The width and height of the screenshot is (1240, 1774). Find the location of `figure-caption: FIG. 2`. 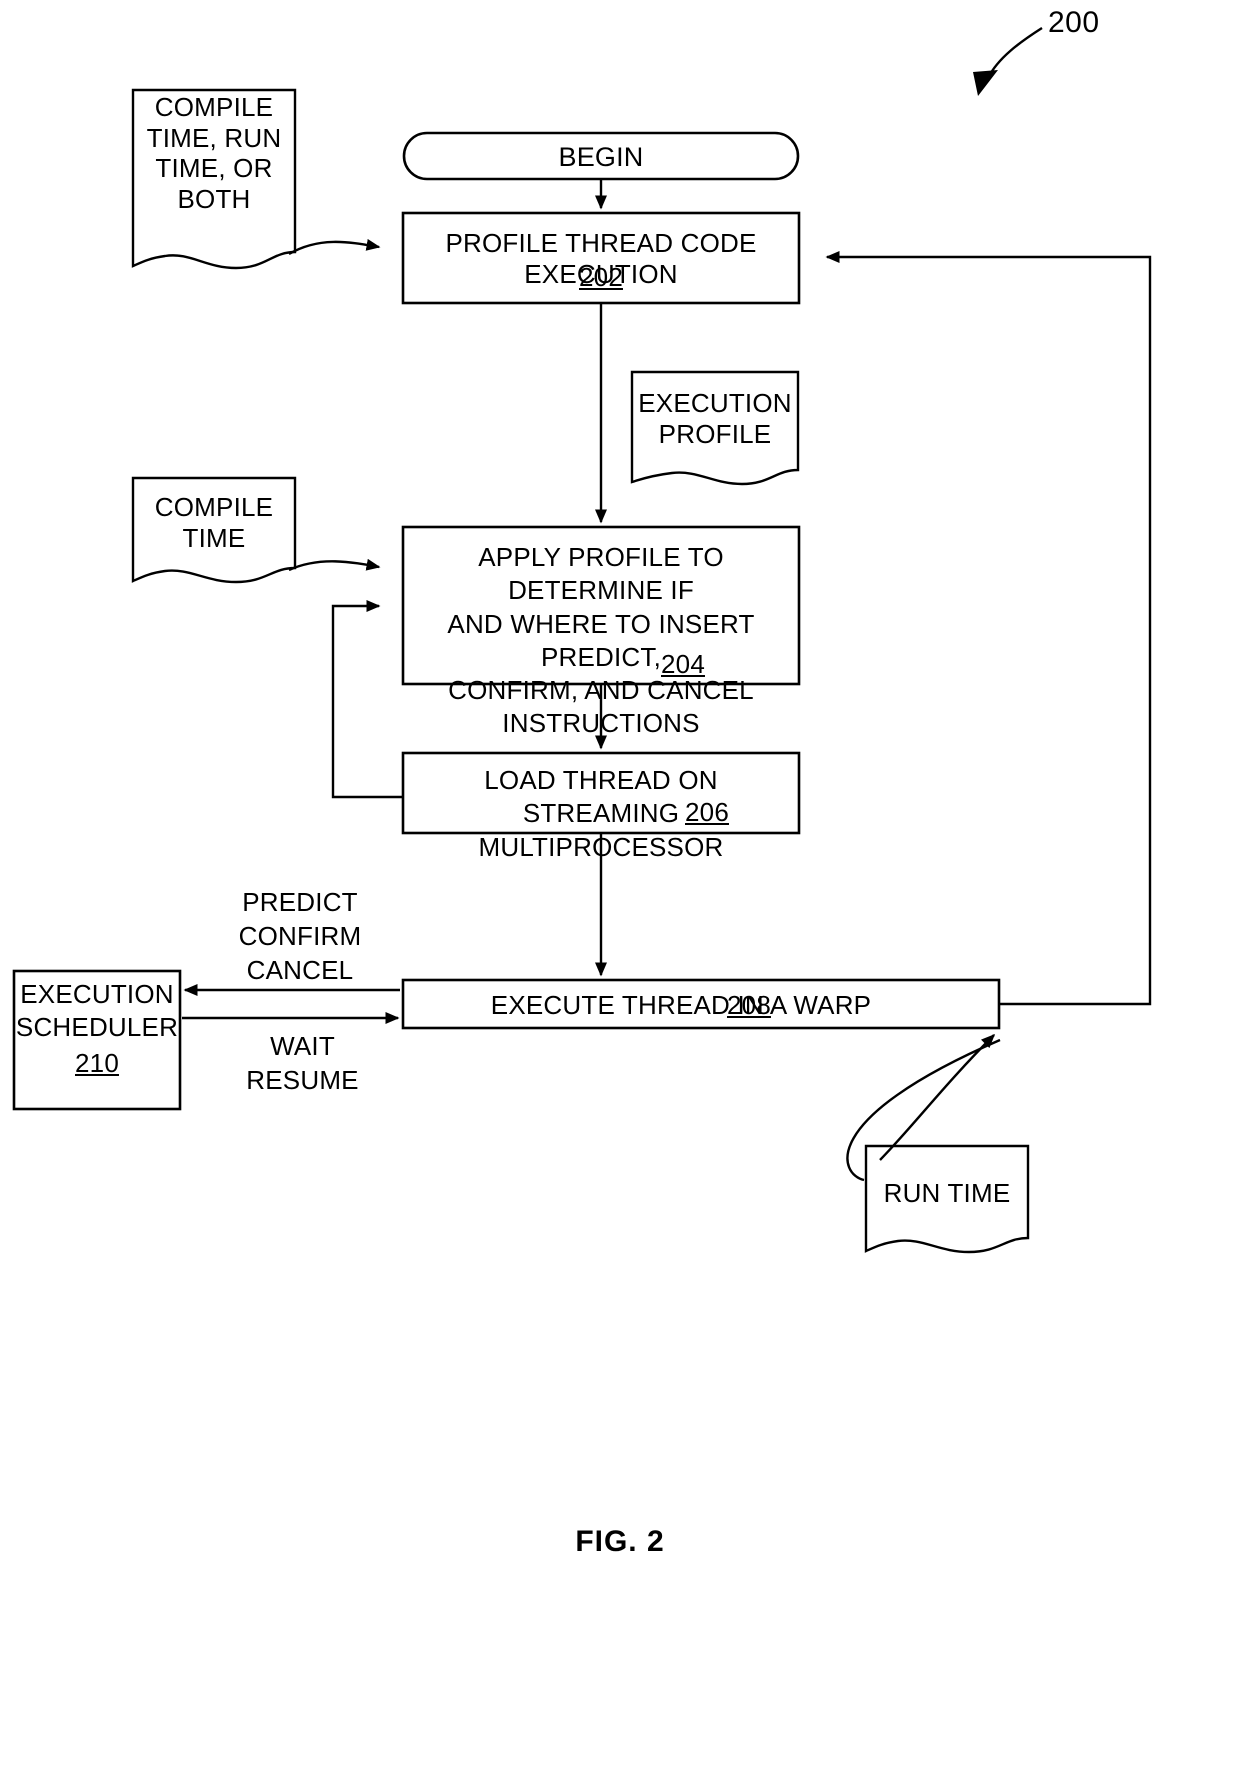

figure-caption: FIG. 2 is located at coordinates (620, 1541).